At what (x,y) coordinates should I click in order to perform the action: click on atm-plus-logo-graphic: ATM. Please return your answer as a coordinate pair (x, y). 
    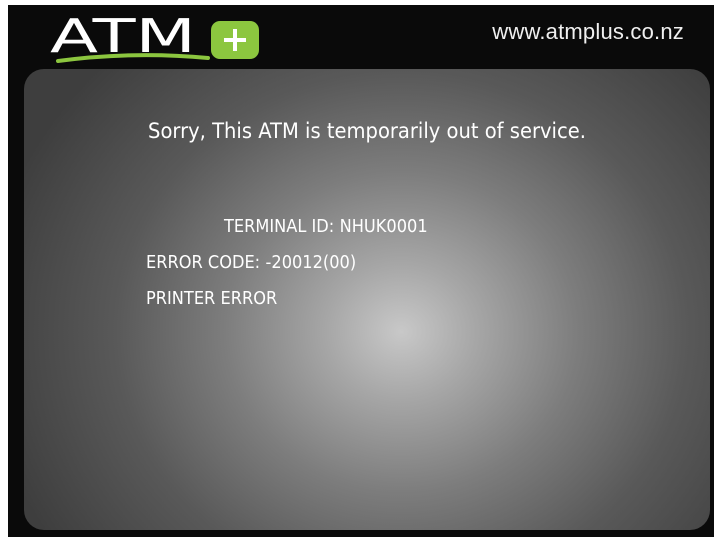
    Looking at the image, I should click on (154, 36).